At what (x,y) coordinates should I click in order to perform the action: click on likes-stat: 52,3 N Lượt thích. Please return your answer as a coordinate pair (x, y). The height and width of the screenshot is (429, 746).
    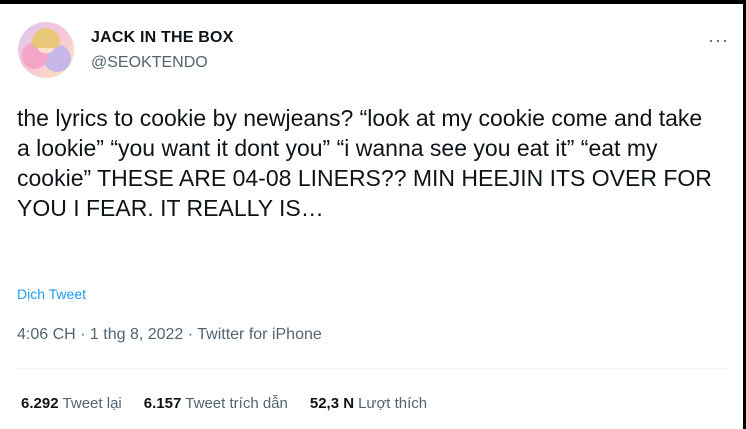
    Looking at the image, I should click on (368, 403).